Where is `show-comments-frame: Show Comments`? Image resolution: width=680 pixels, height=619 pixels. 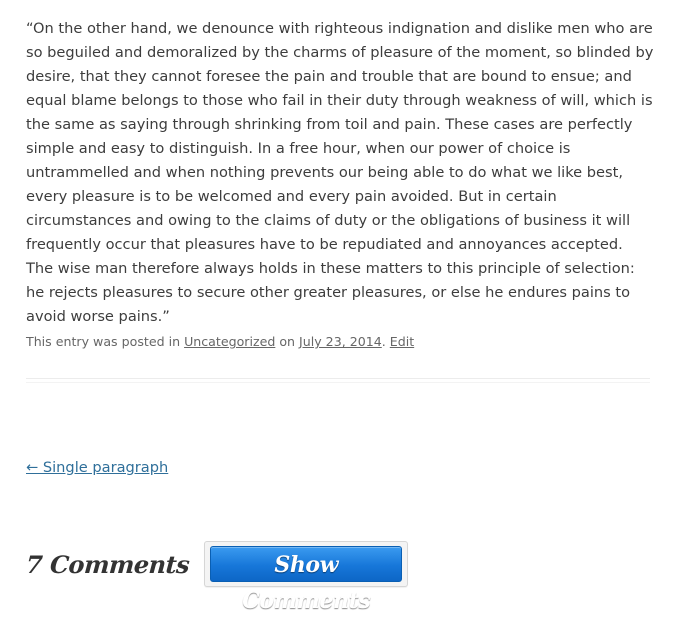 show-comments-frame: Show Comments is located at coordinates (306, 577).